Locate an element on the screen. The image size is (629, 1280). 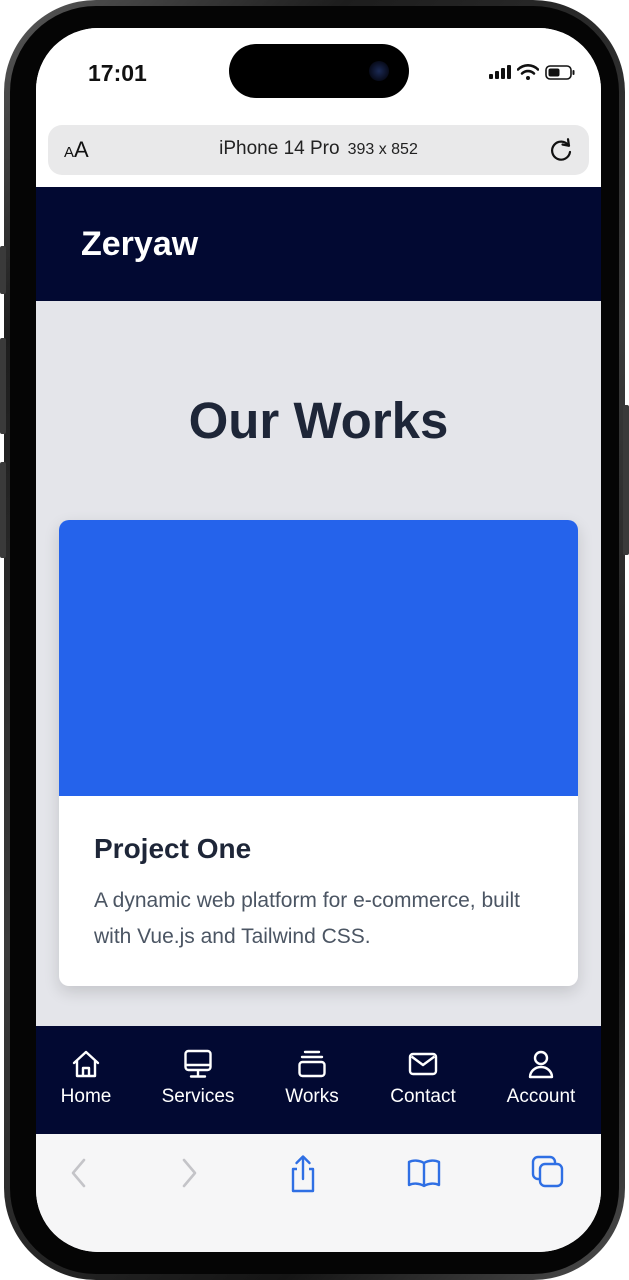
nav-item-home: Home is located at coordinates (88, 1078).